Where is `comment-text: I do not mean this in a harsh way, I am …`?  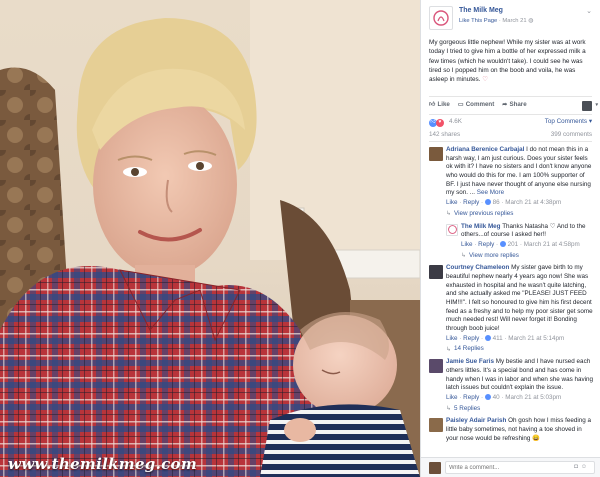 comment-text: I do not mean this in a harsh way, I am … is located at coordinates (519, 171).